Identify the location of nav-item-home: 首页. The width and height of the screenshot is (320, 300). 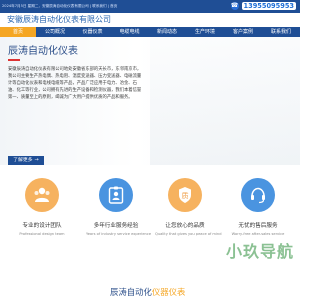
(18, 32).